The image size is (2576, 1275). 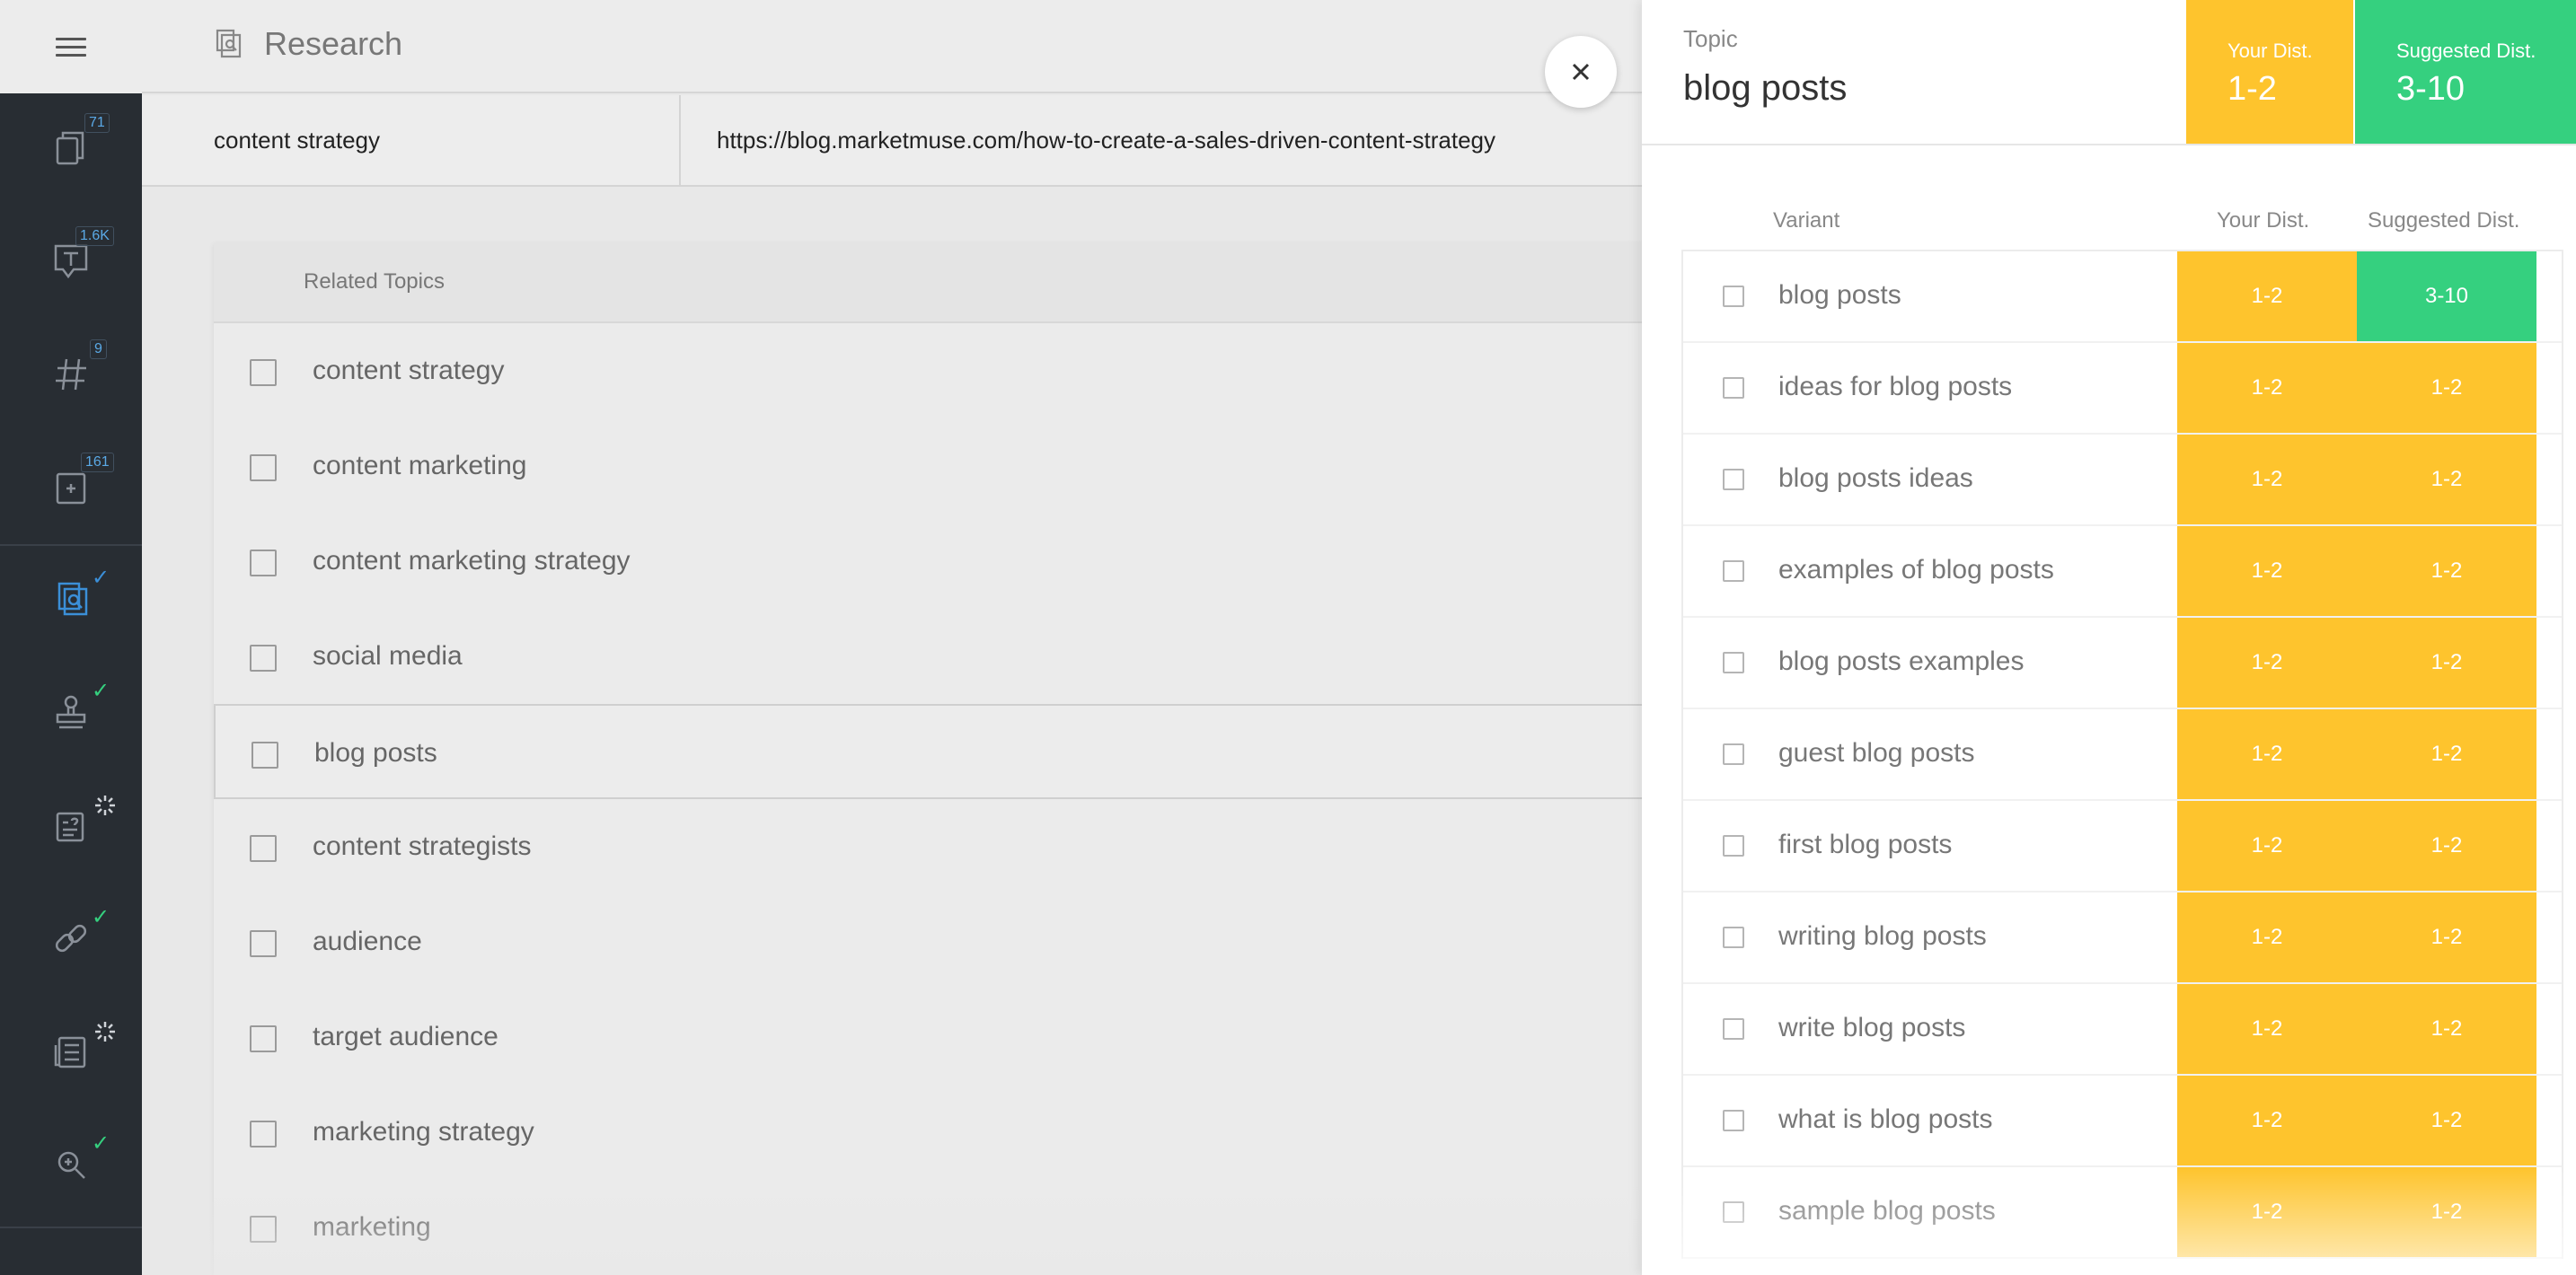 What do you see at coordinates (1872, 1028) in the screenshot?
I see `variant-label: write blog posts` at bounding box center [1872, 1028].